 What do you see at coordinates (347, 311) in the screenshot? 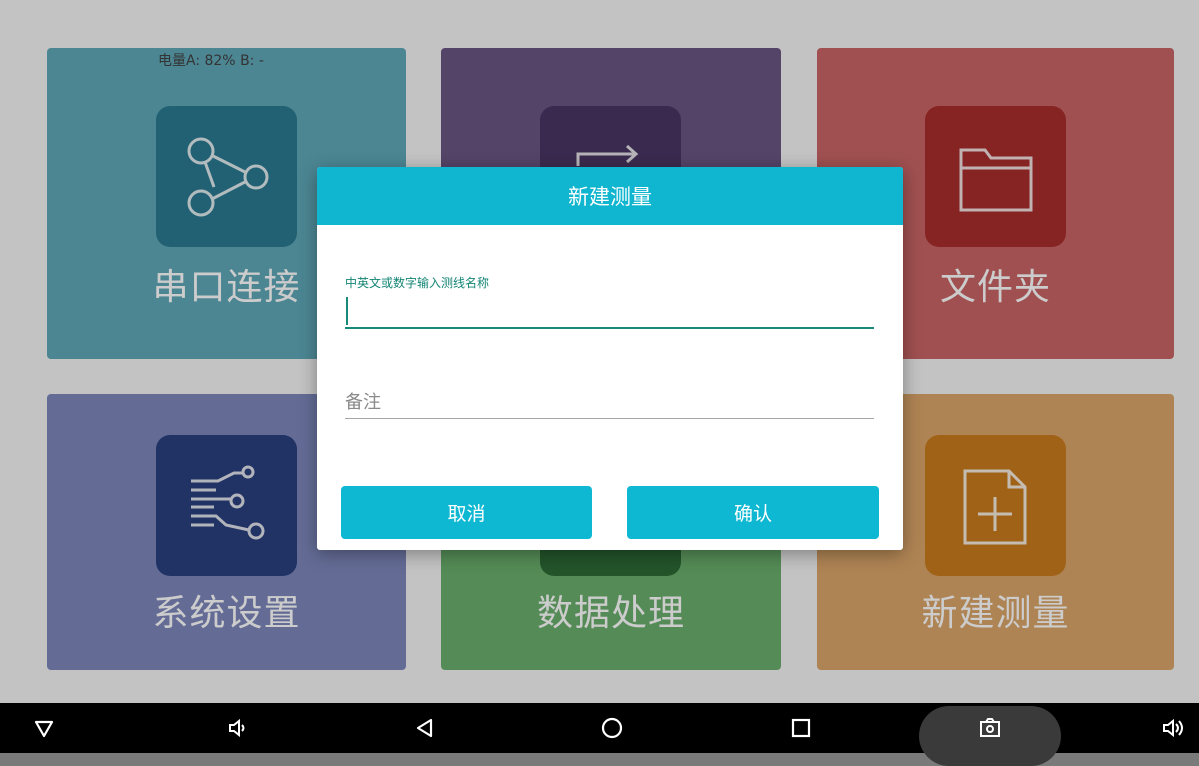
I see `text-cursor` at bounding box center [347, 311].